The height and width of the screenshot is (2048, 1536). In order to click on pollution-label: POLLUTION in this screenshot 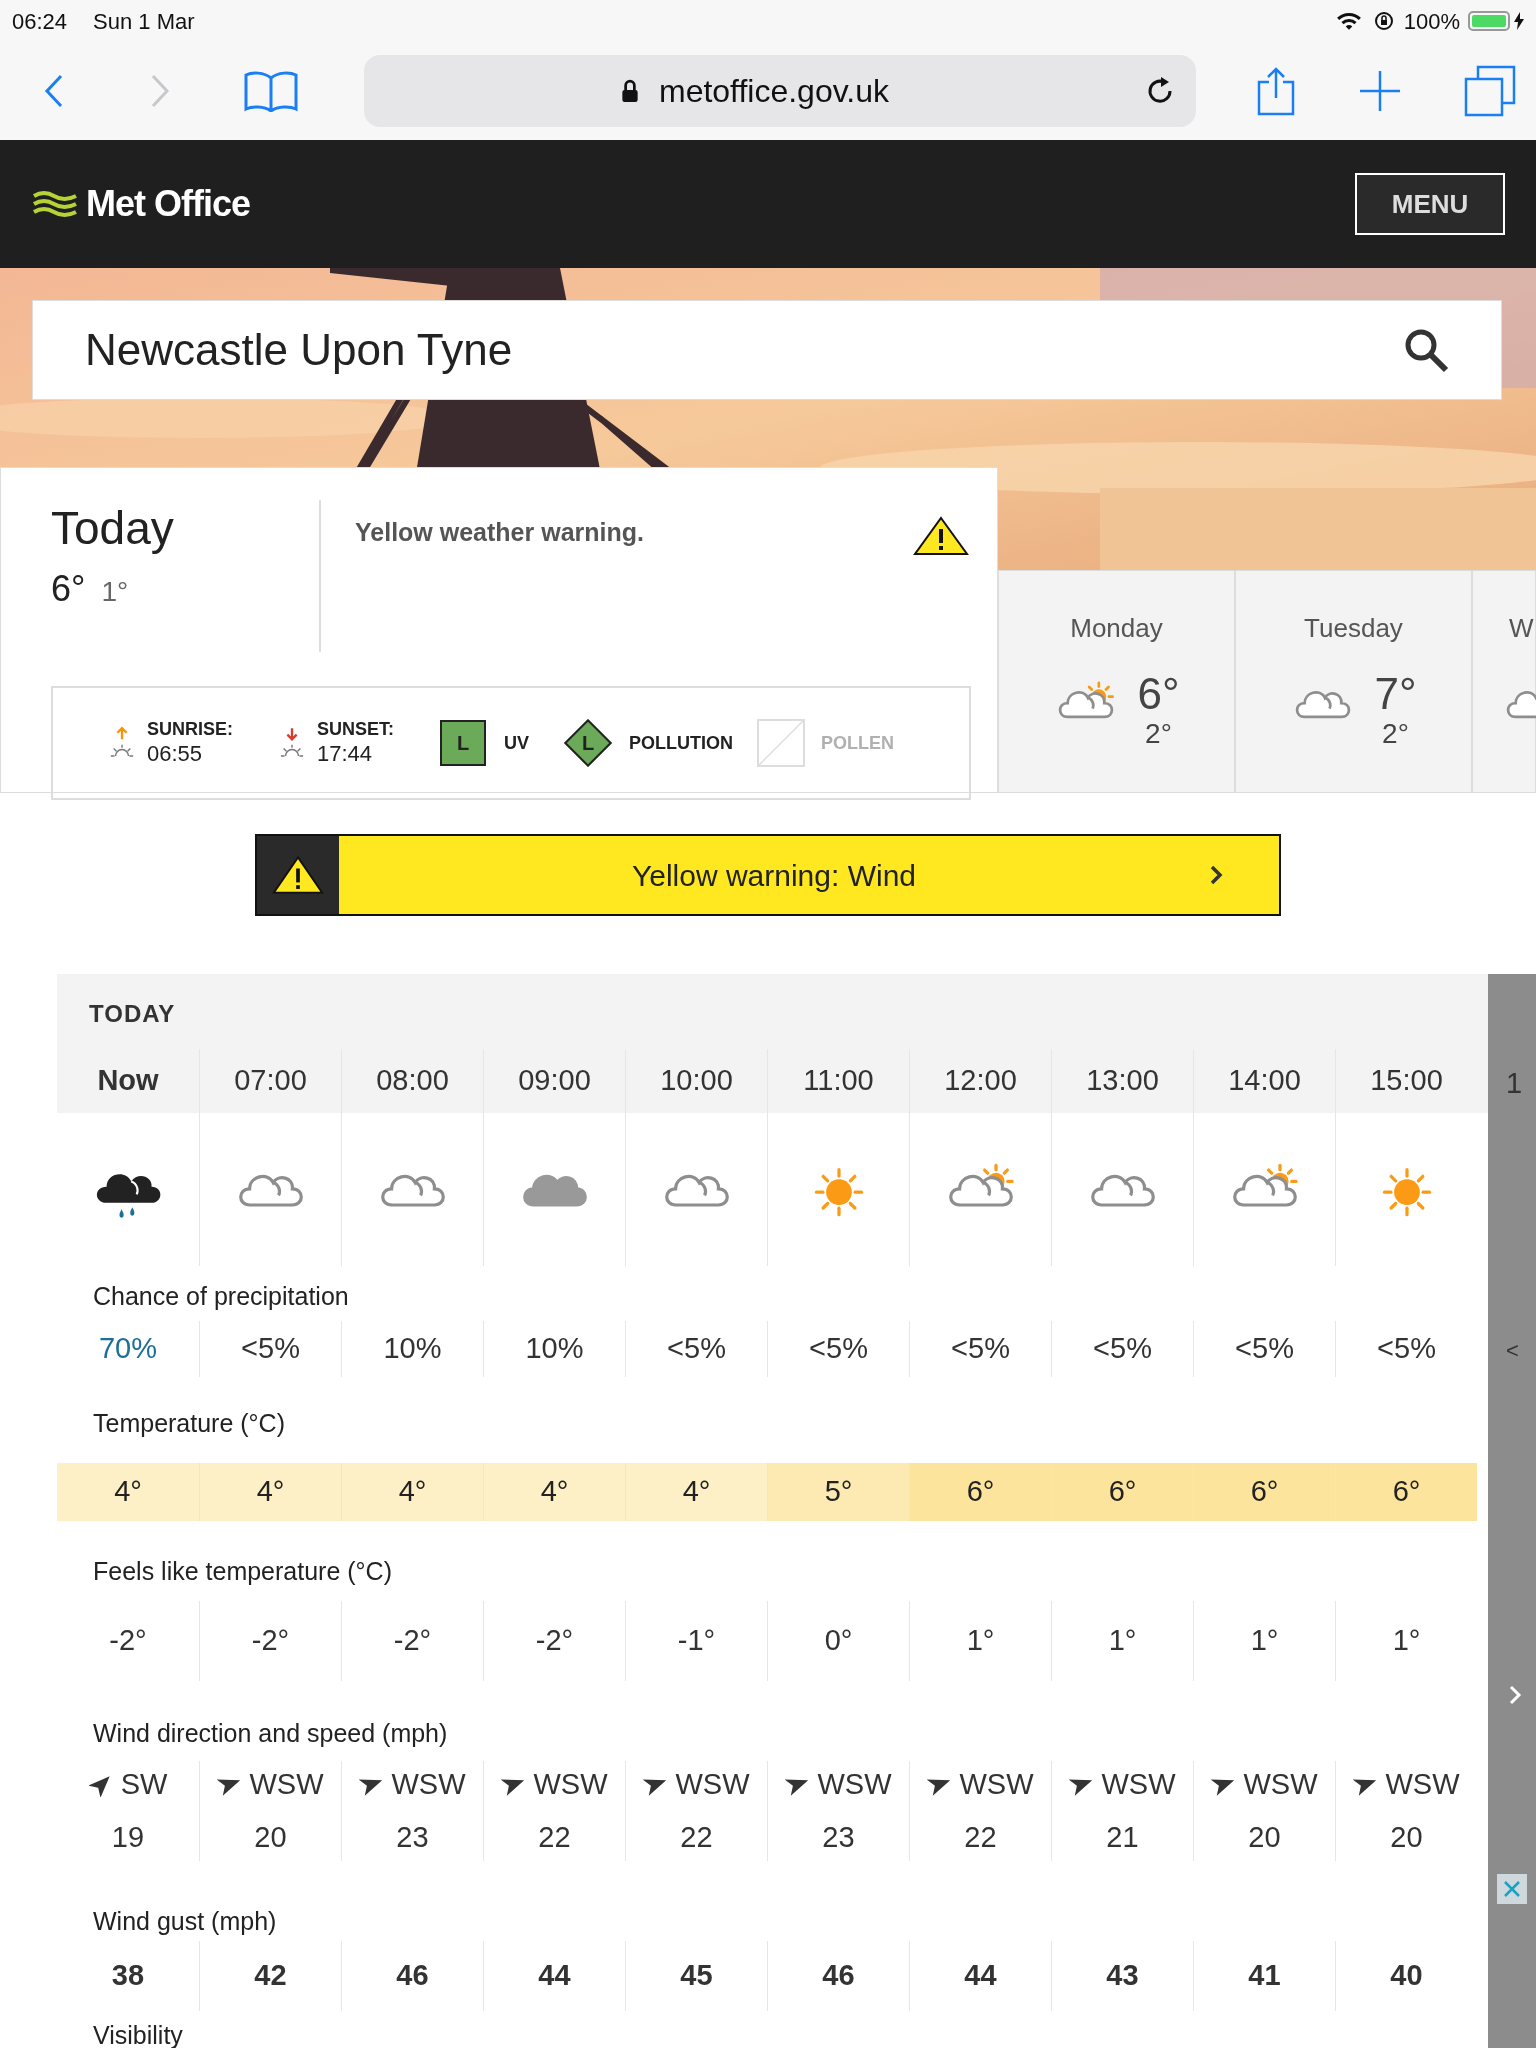, I will do `click(681, 743)`.